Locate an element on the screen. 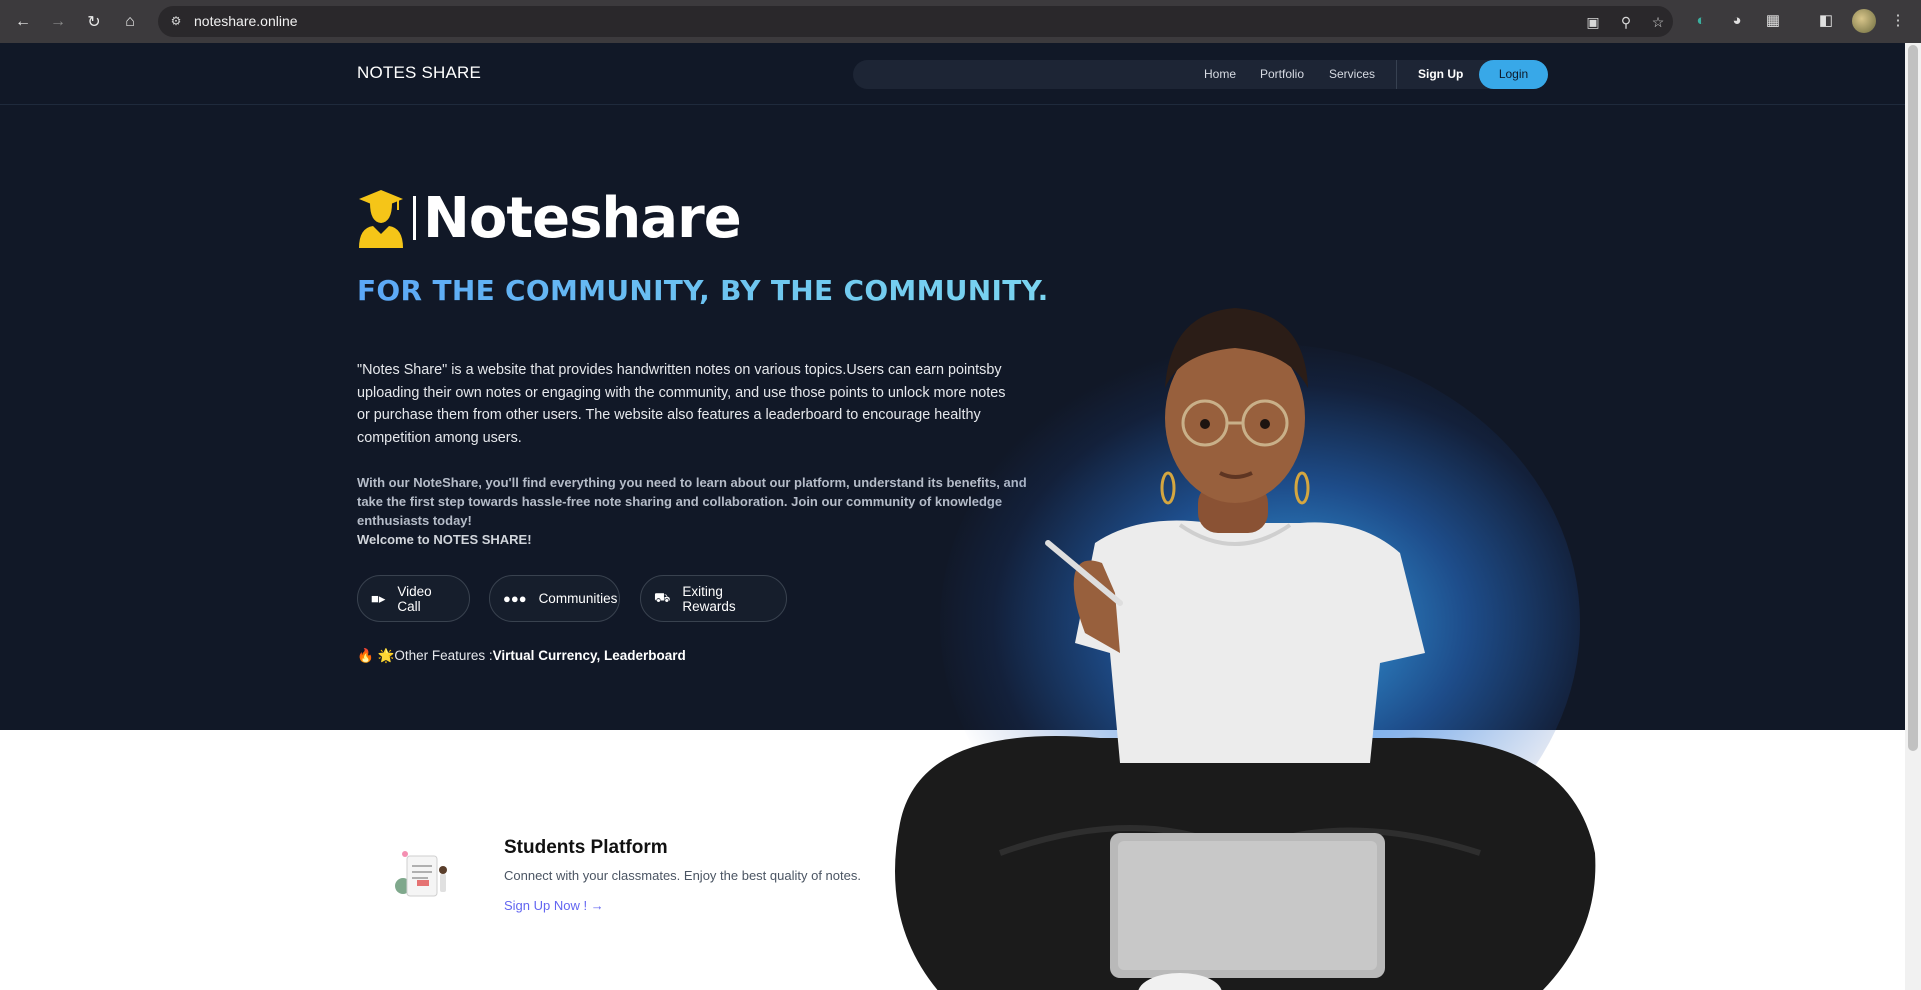 Image resolution: width=1921 pixels, height=990 pixels. extensions-puzzle-icon: ▦ is located at coordinates (1773, 21).